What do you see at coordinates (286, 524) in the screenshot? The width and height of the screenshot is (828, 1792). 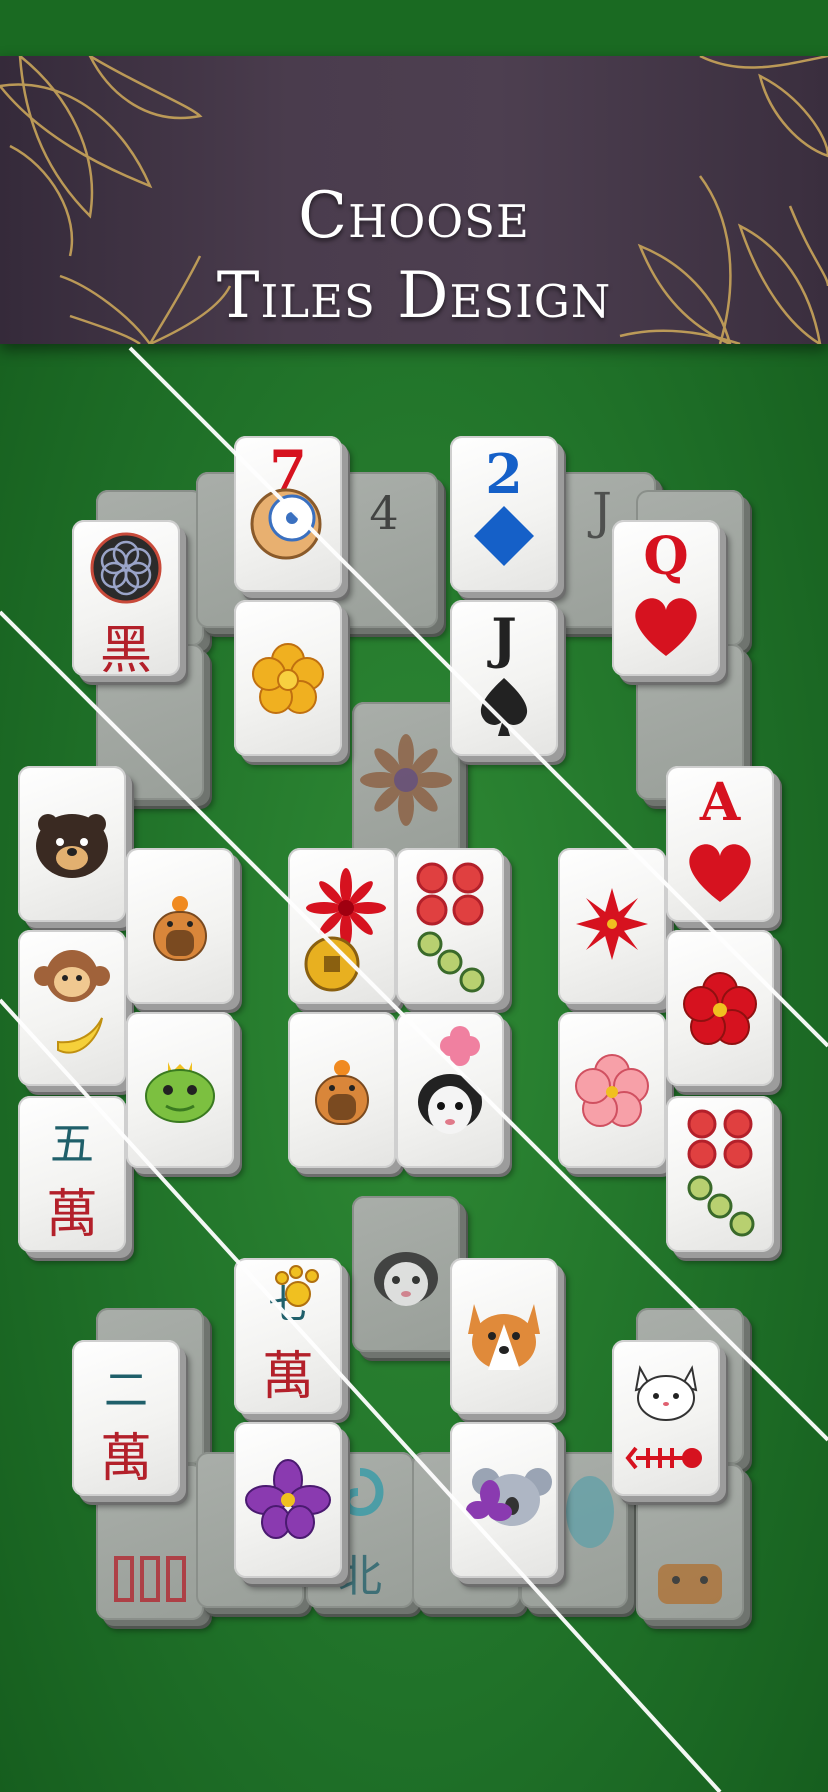 I see `fan-wheel-icon` at bounding box center [286, 524].